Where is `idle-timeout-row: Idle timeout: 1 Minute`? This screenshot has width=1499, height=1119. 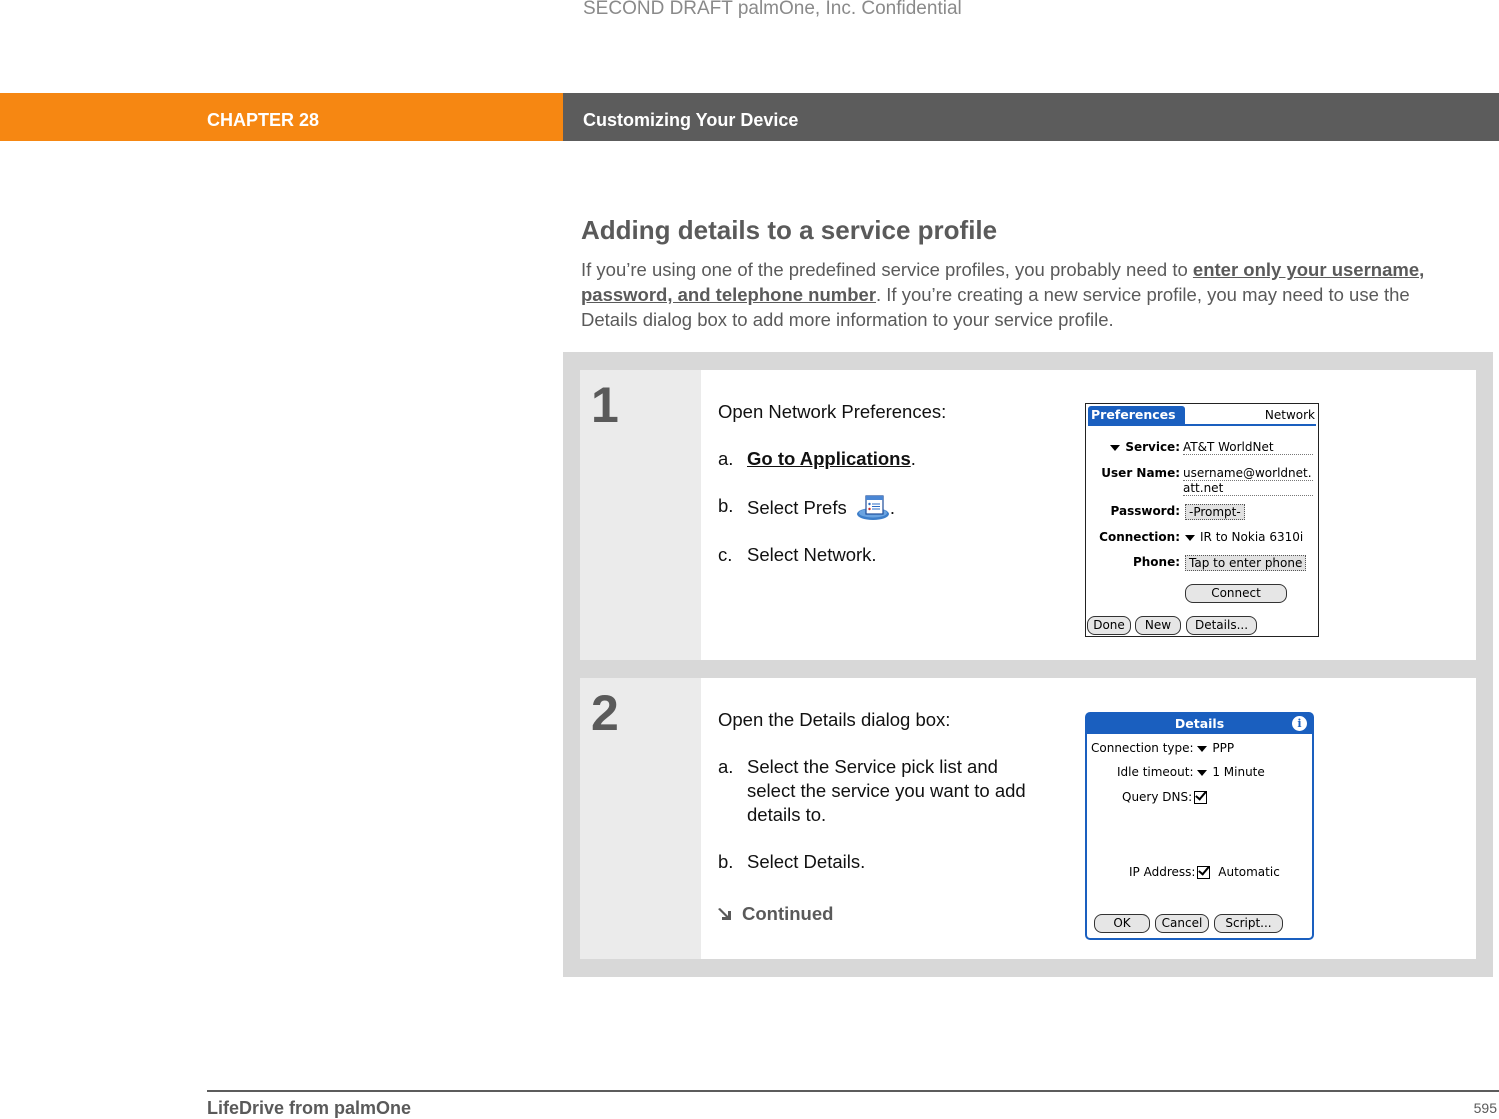 idle-timeout-row: Idle timeout: 1 Minute is located at coordinates (1191, 772).